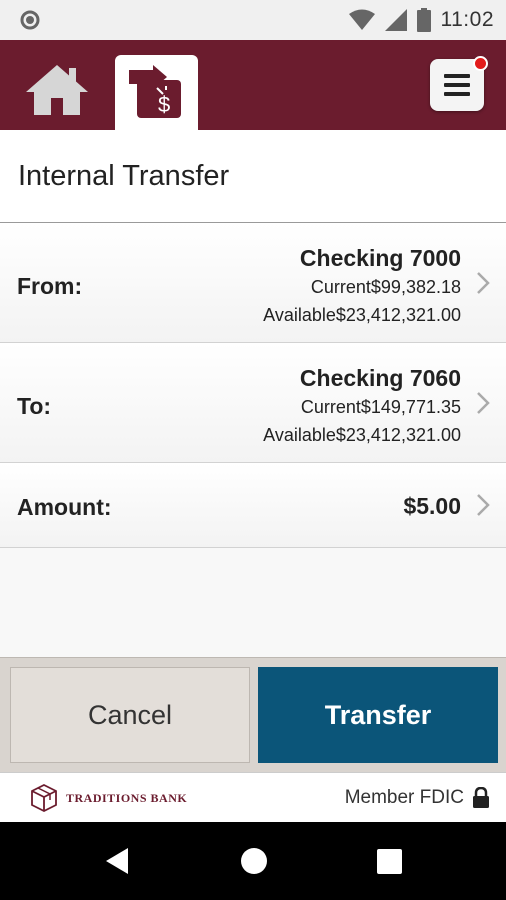  What do you see at coordinates (398, 435) in the screenshot?
I see `to-available-value: $23,412,321.00` at bounding box center [398, 435].